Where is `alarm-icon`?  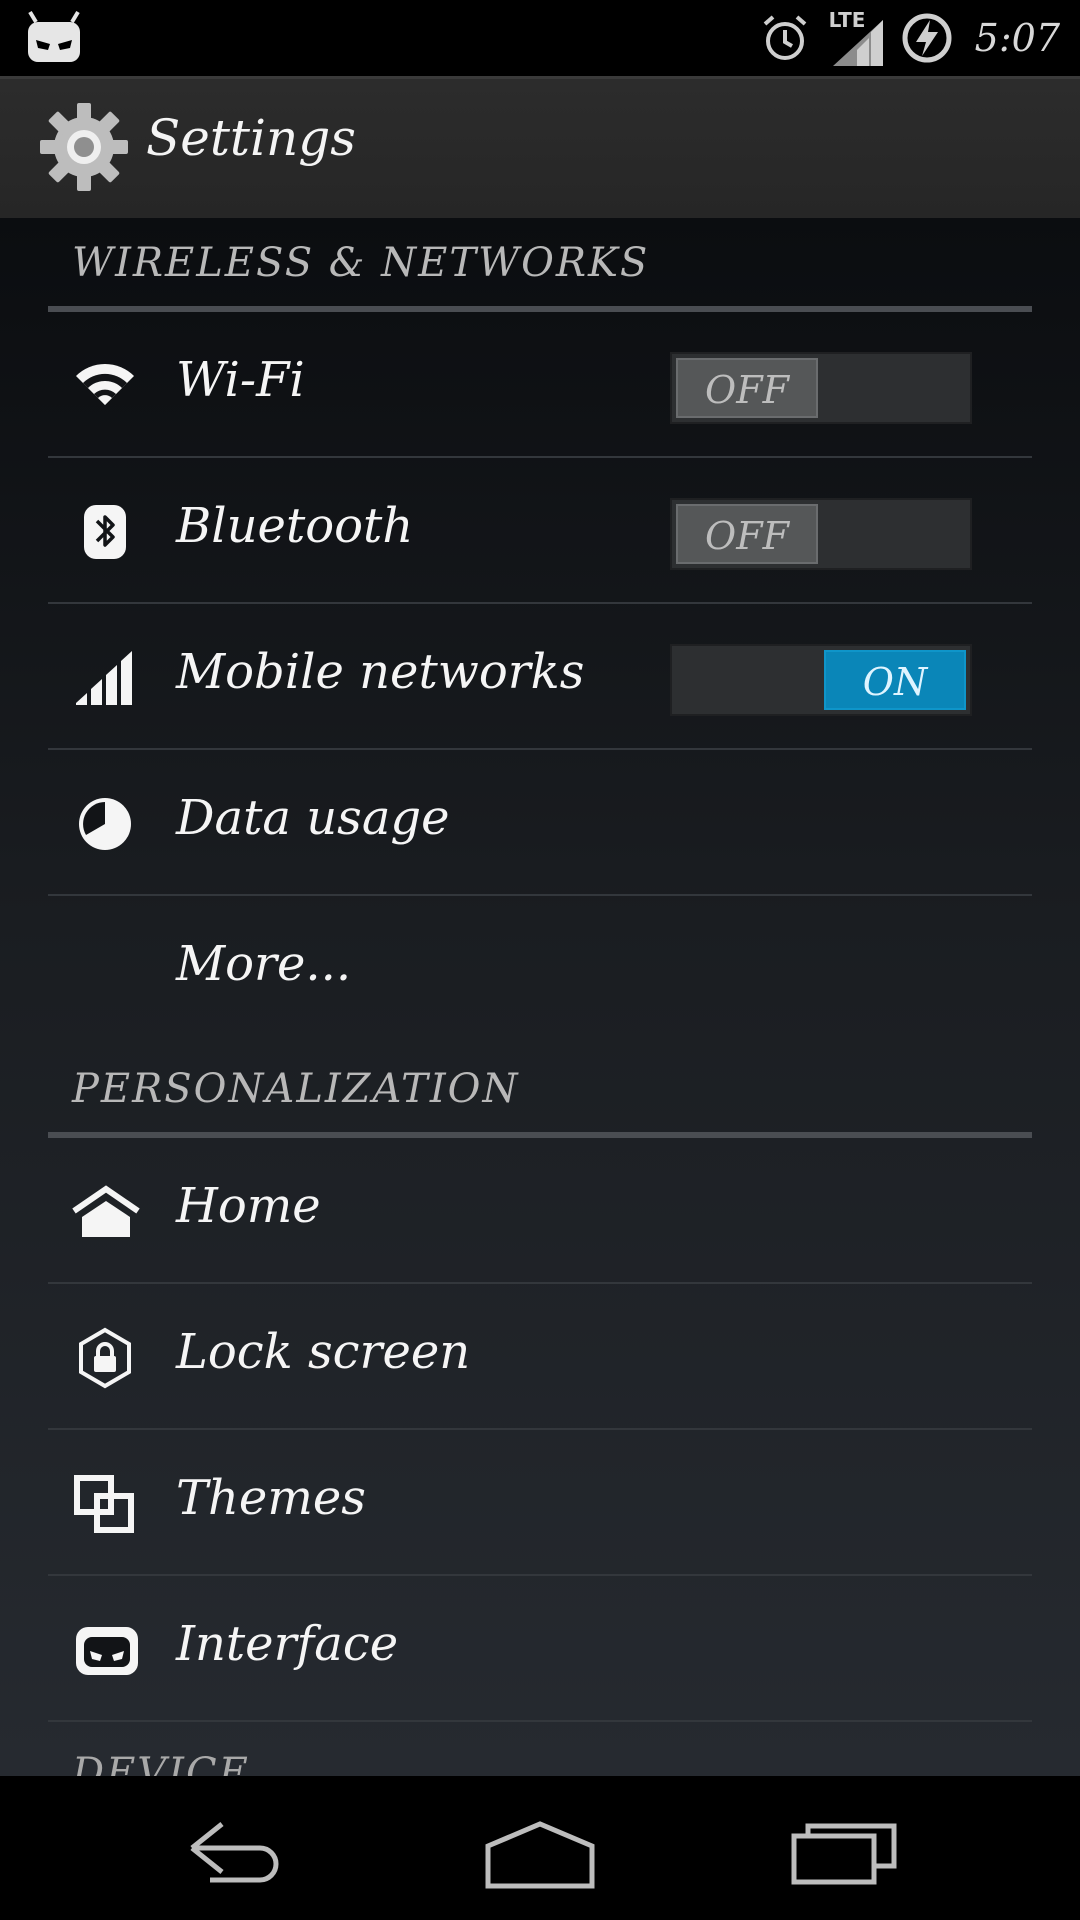
alarm-icon is located at coordinates (784, 37).